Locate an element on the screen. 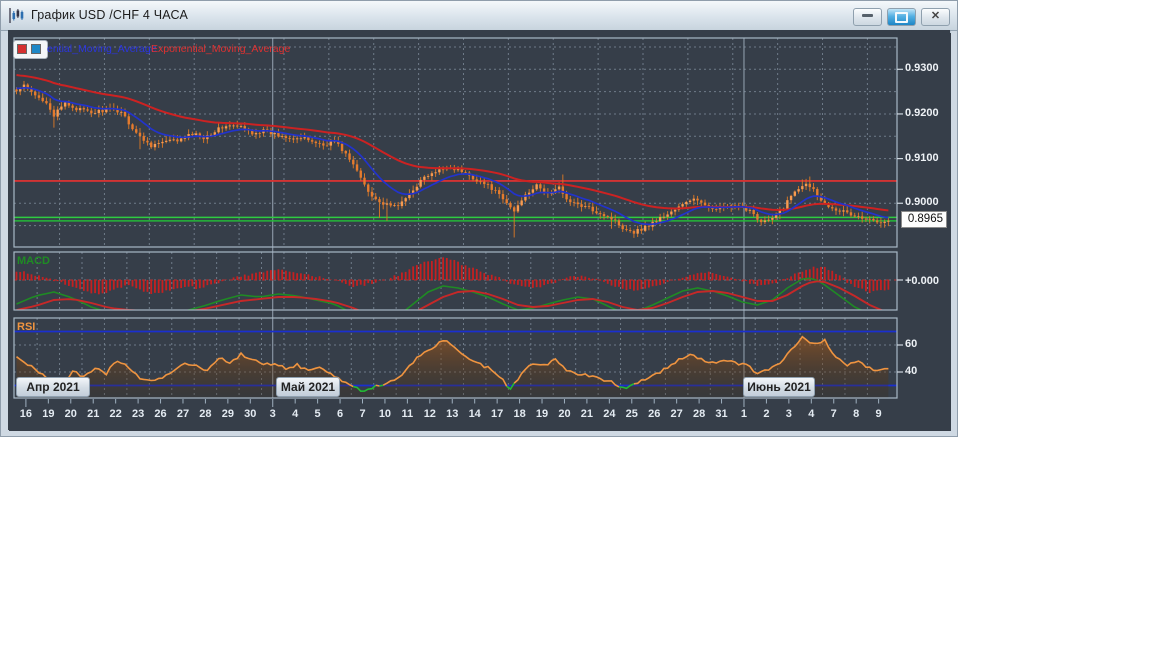 The height and width of the screenshot is (648, 1152). price-tick-label: 0.9000 is located at coordinates (922, 202).